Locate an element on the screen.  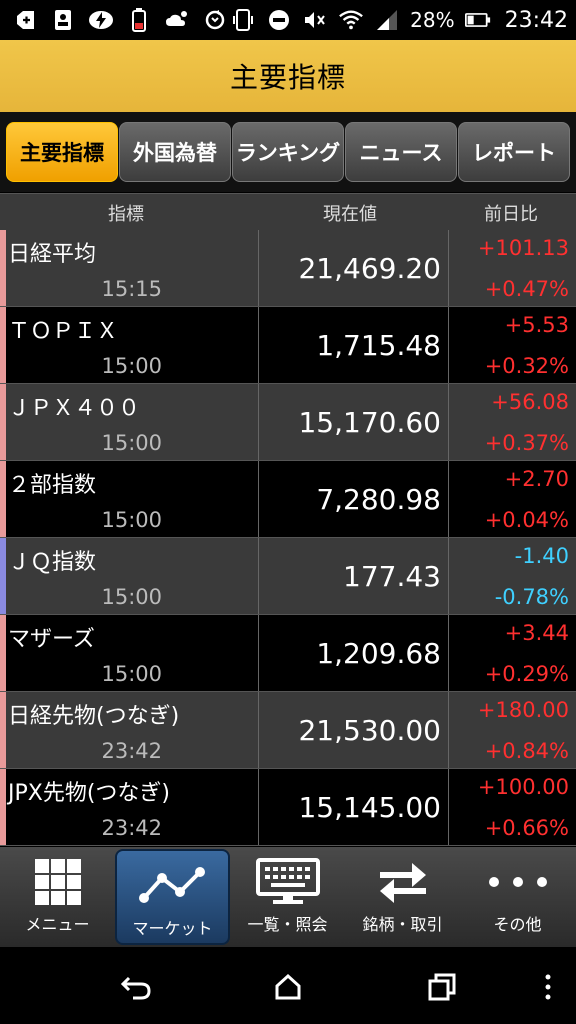
tab-bar: 主要指標 外国為替 ランキング ニュース レポート is located at coordinates (288, 152).